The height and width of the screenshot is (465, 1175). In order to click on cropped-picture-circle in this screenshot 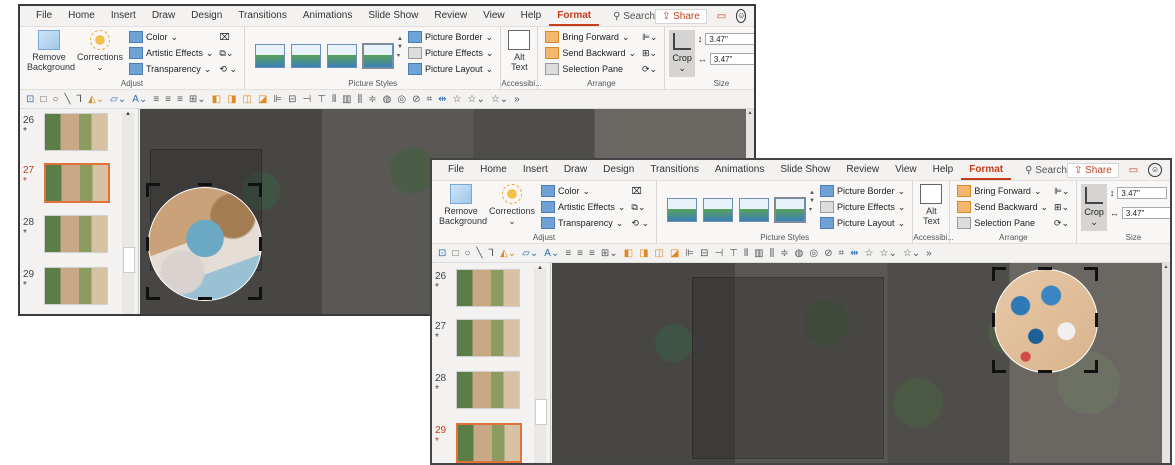, I will do `click(1046, 321)`.